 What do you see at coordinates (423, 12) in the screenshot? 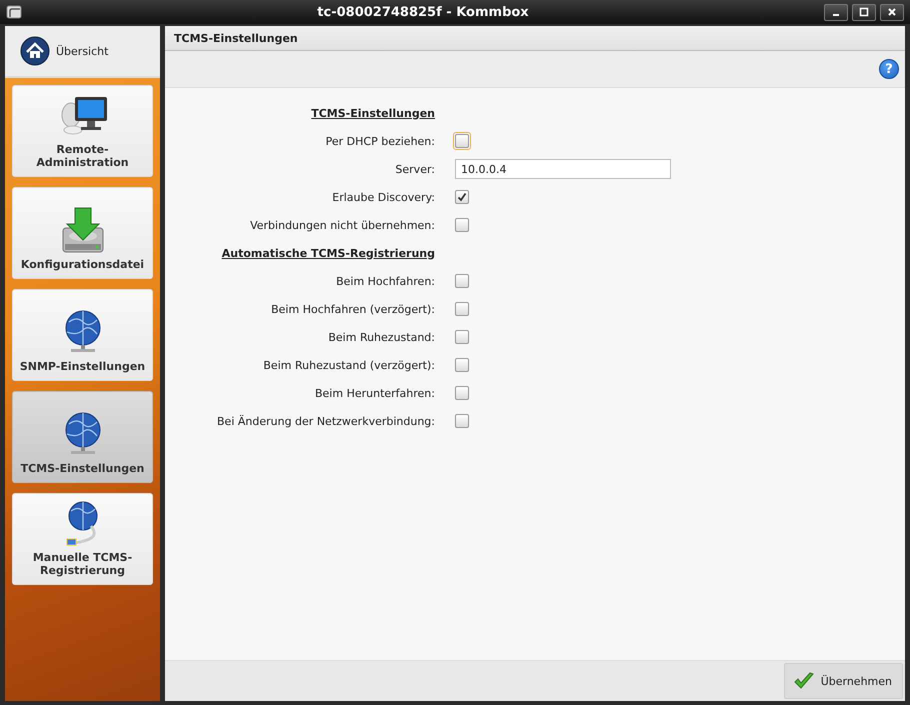
I see `window-title: tc-08002748825f - Kommbox` at bounding box center [423, 12].